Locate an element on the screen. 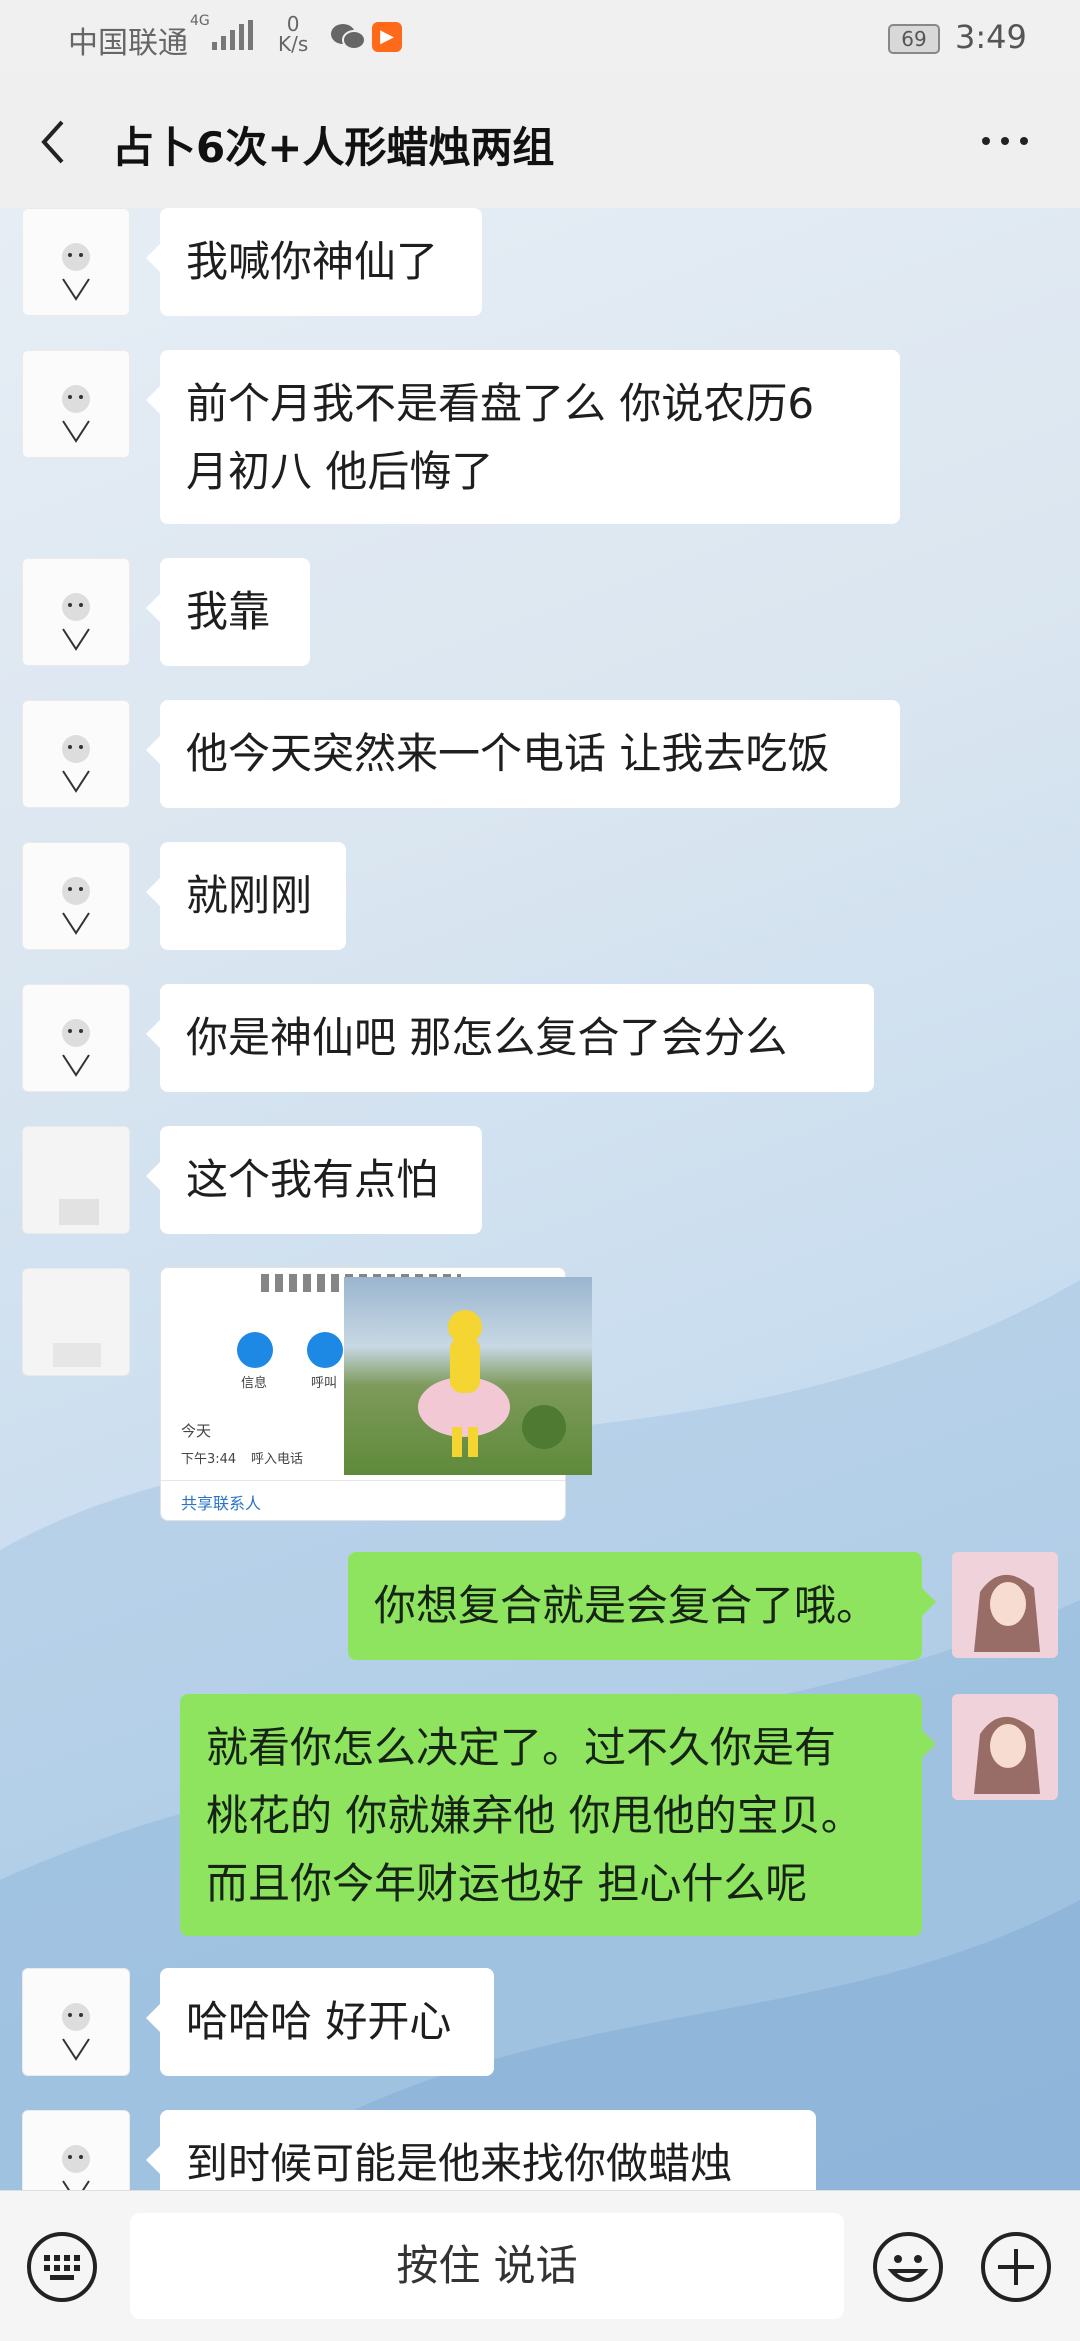  message-bubble: 他今天突然来一个电话 让我去吃饭 is located at coordinates (523, 754).